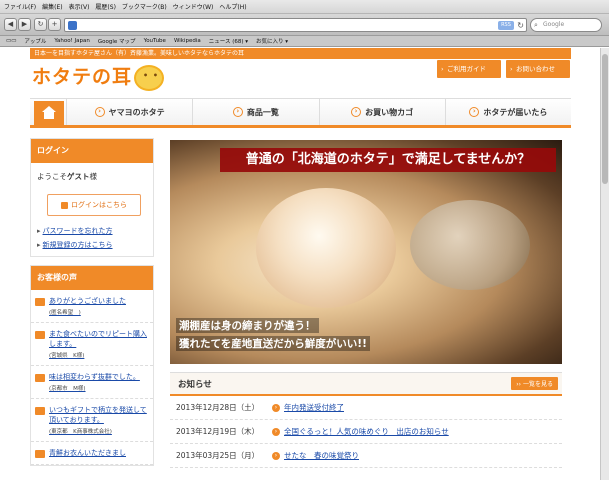 The width and height of the screenshot is (609, 480). I want to click on news-link: 全国ぐるっと！人気の味めぐり 出店のお知らせ, so click(366, 431).